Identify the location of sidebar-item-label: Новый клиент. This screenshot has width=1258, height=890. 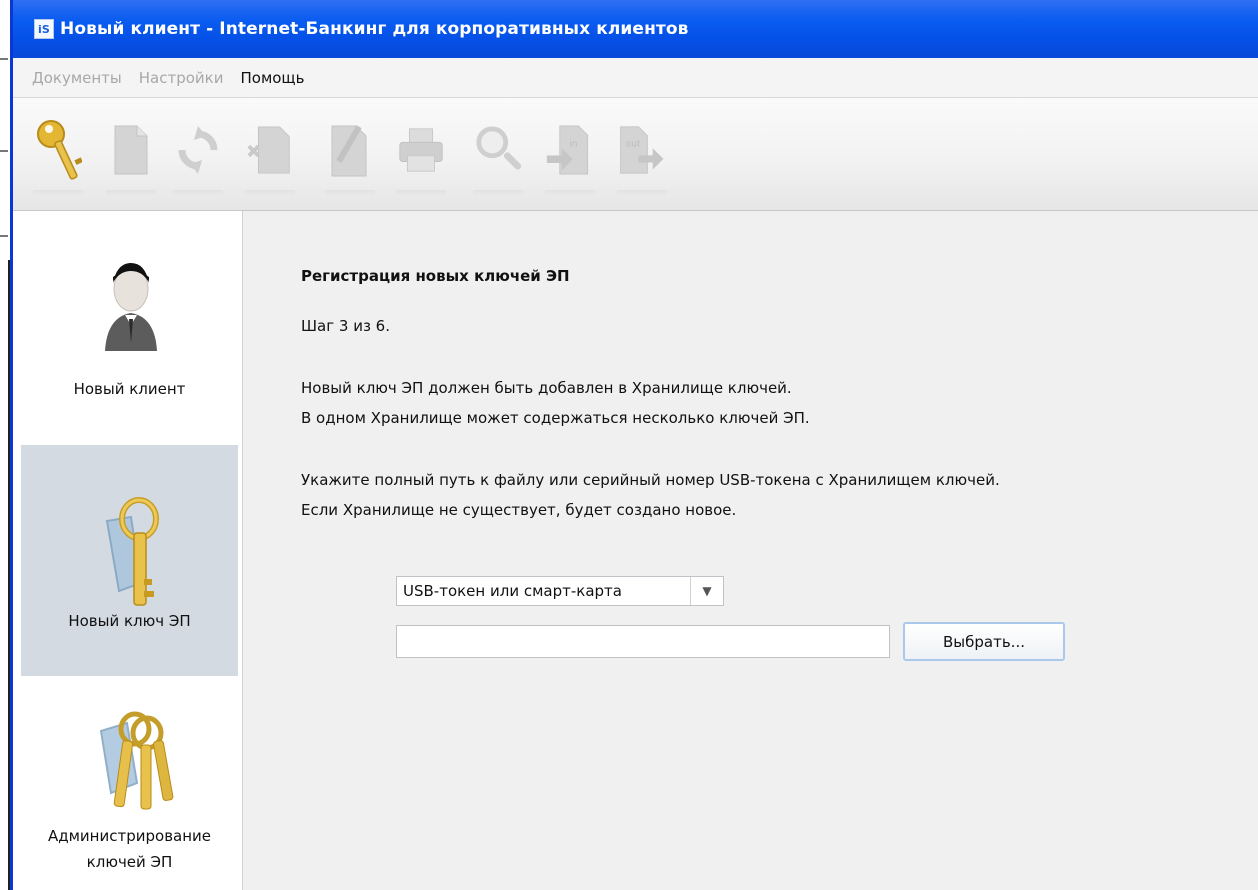
(129, 389).